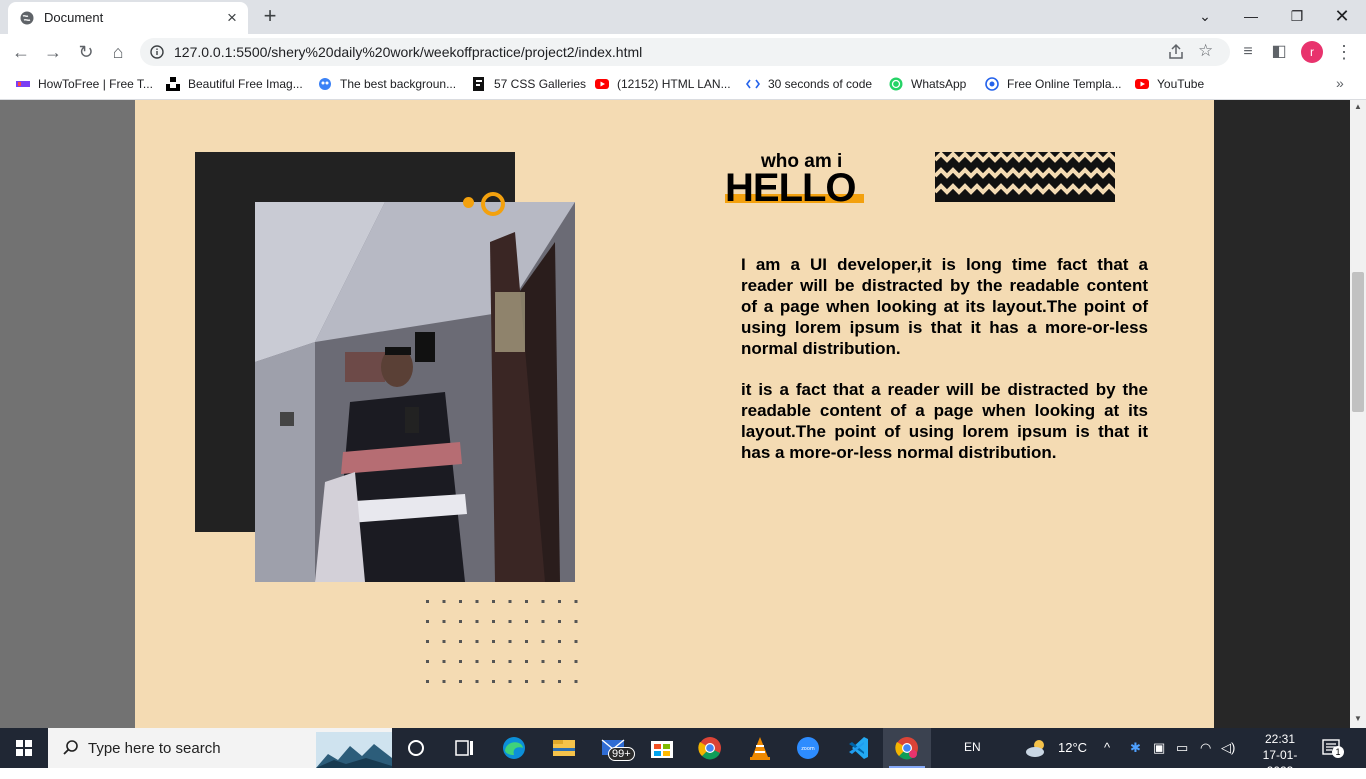 Image resolution: width=1366 pixels, height=779 pixels. I want to click on taskbar-search-box: Type here to search, so click(220, 748).